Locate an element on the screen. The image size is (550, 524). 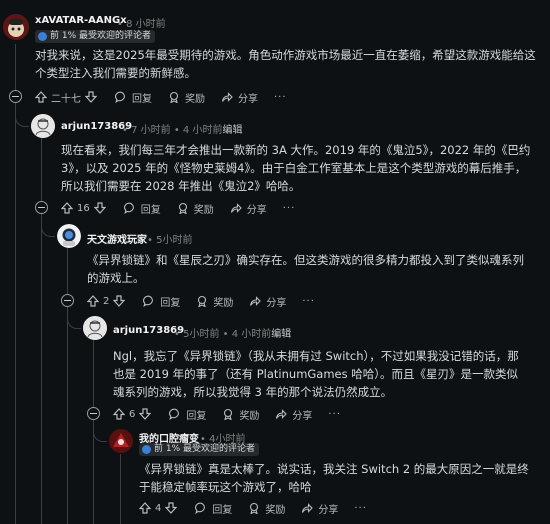
vote-controls: 4 is located at coordinates (158, 508).